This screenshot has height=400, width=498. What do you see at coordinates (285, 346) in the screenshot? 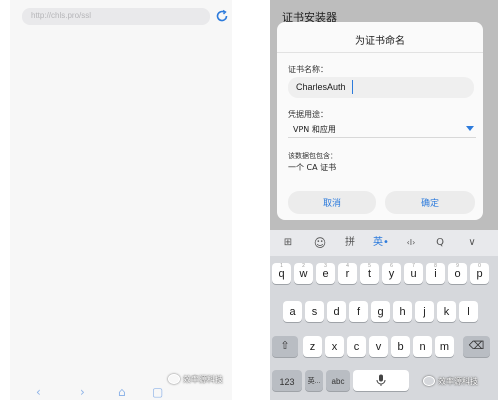
I see `shift-key: ⇧` at bounding box center [285, 346].